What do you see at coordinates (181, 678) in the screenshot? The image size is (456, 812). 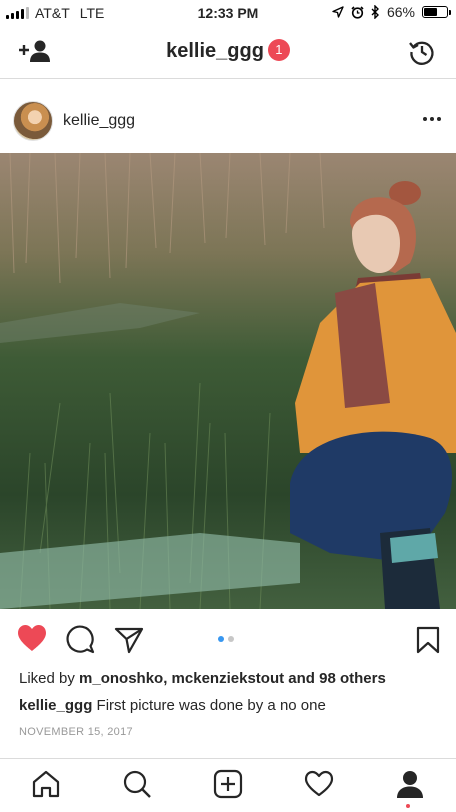 I see `liked-users: m_onoshko, mckenziekstout` at bounding box center [181, 678].